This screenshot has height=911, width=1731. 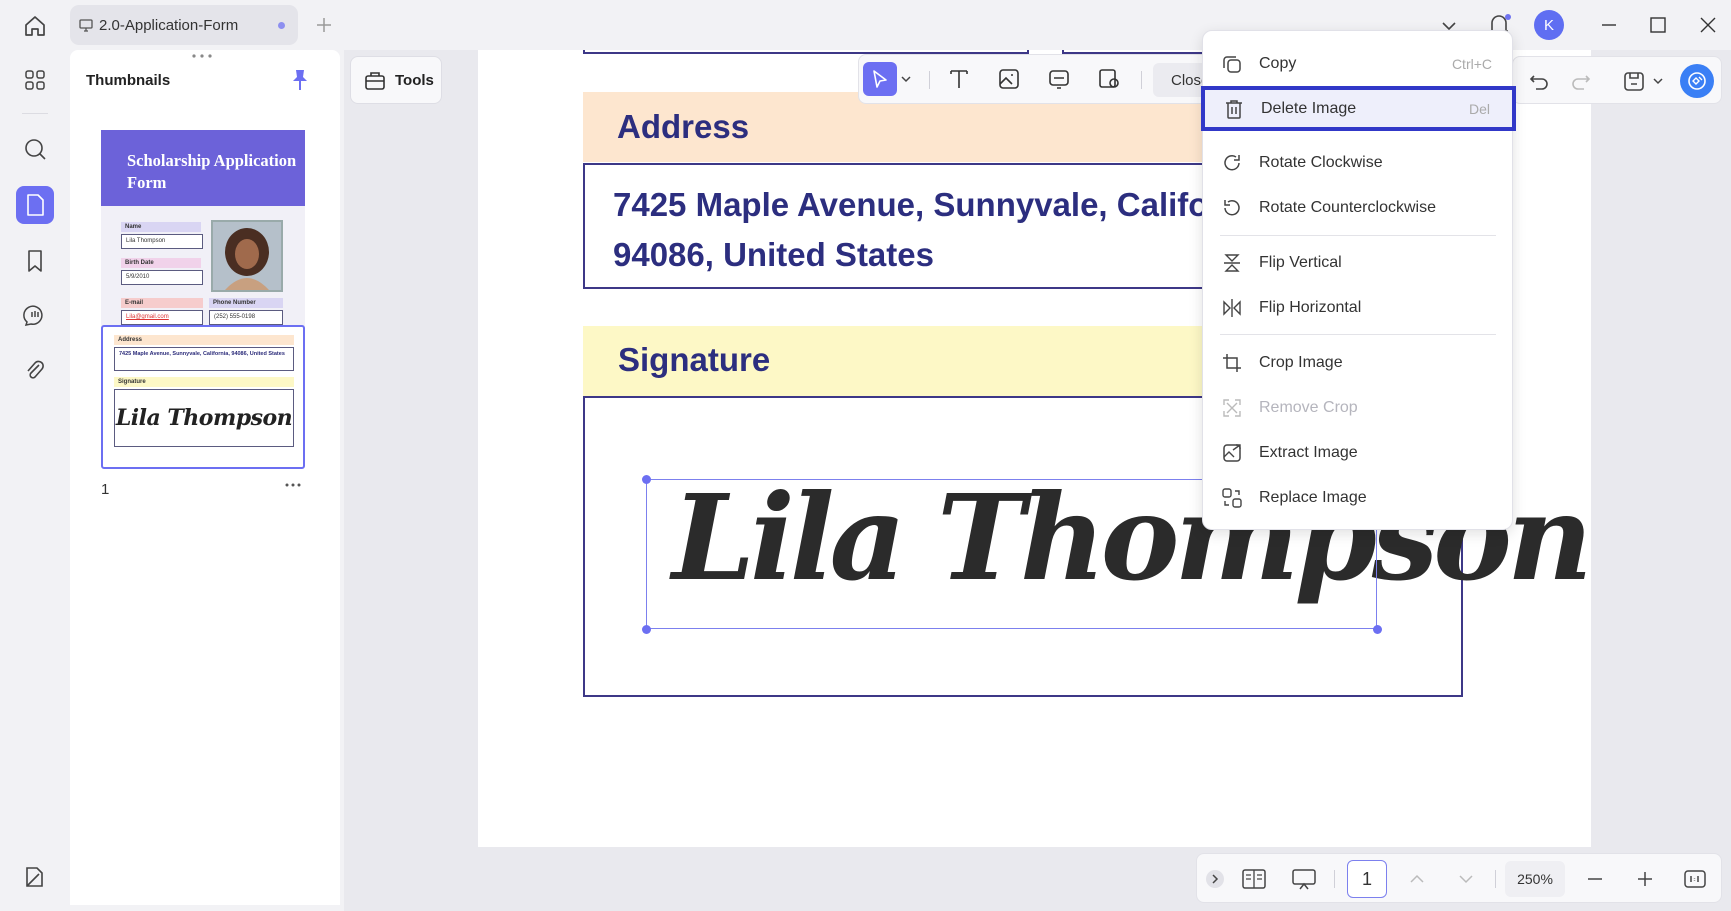 I want to click on menu-item-rotate-counterclockwise: Rotate Counterclockwise, so click(x=1358, y=208).